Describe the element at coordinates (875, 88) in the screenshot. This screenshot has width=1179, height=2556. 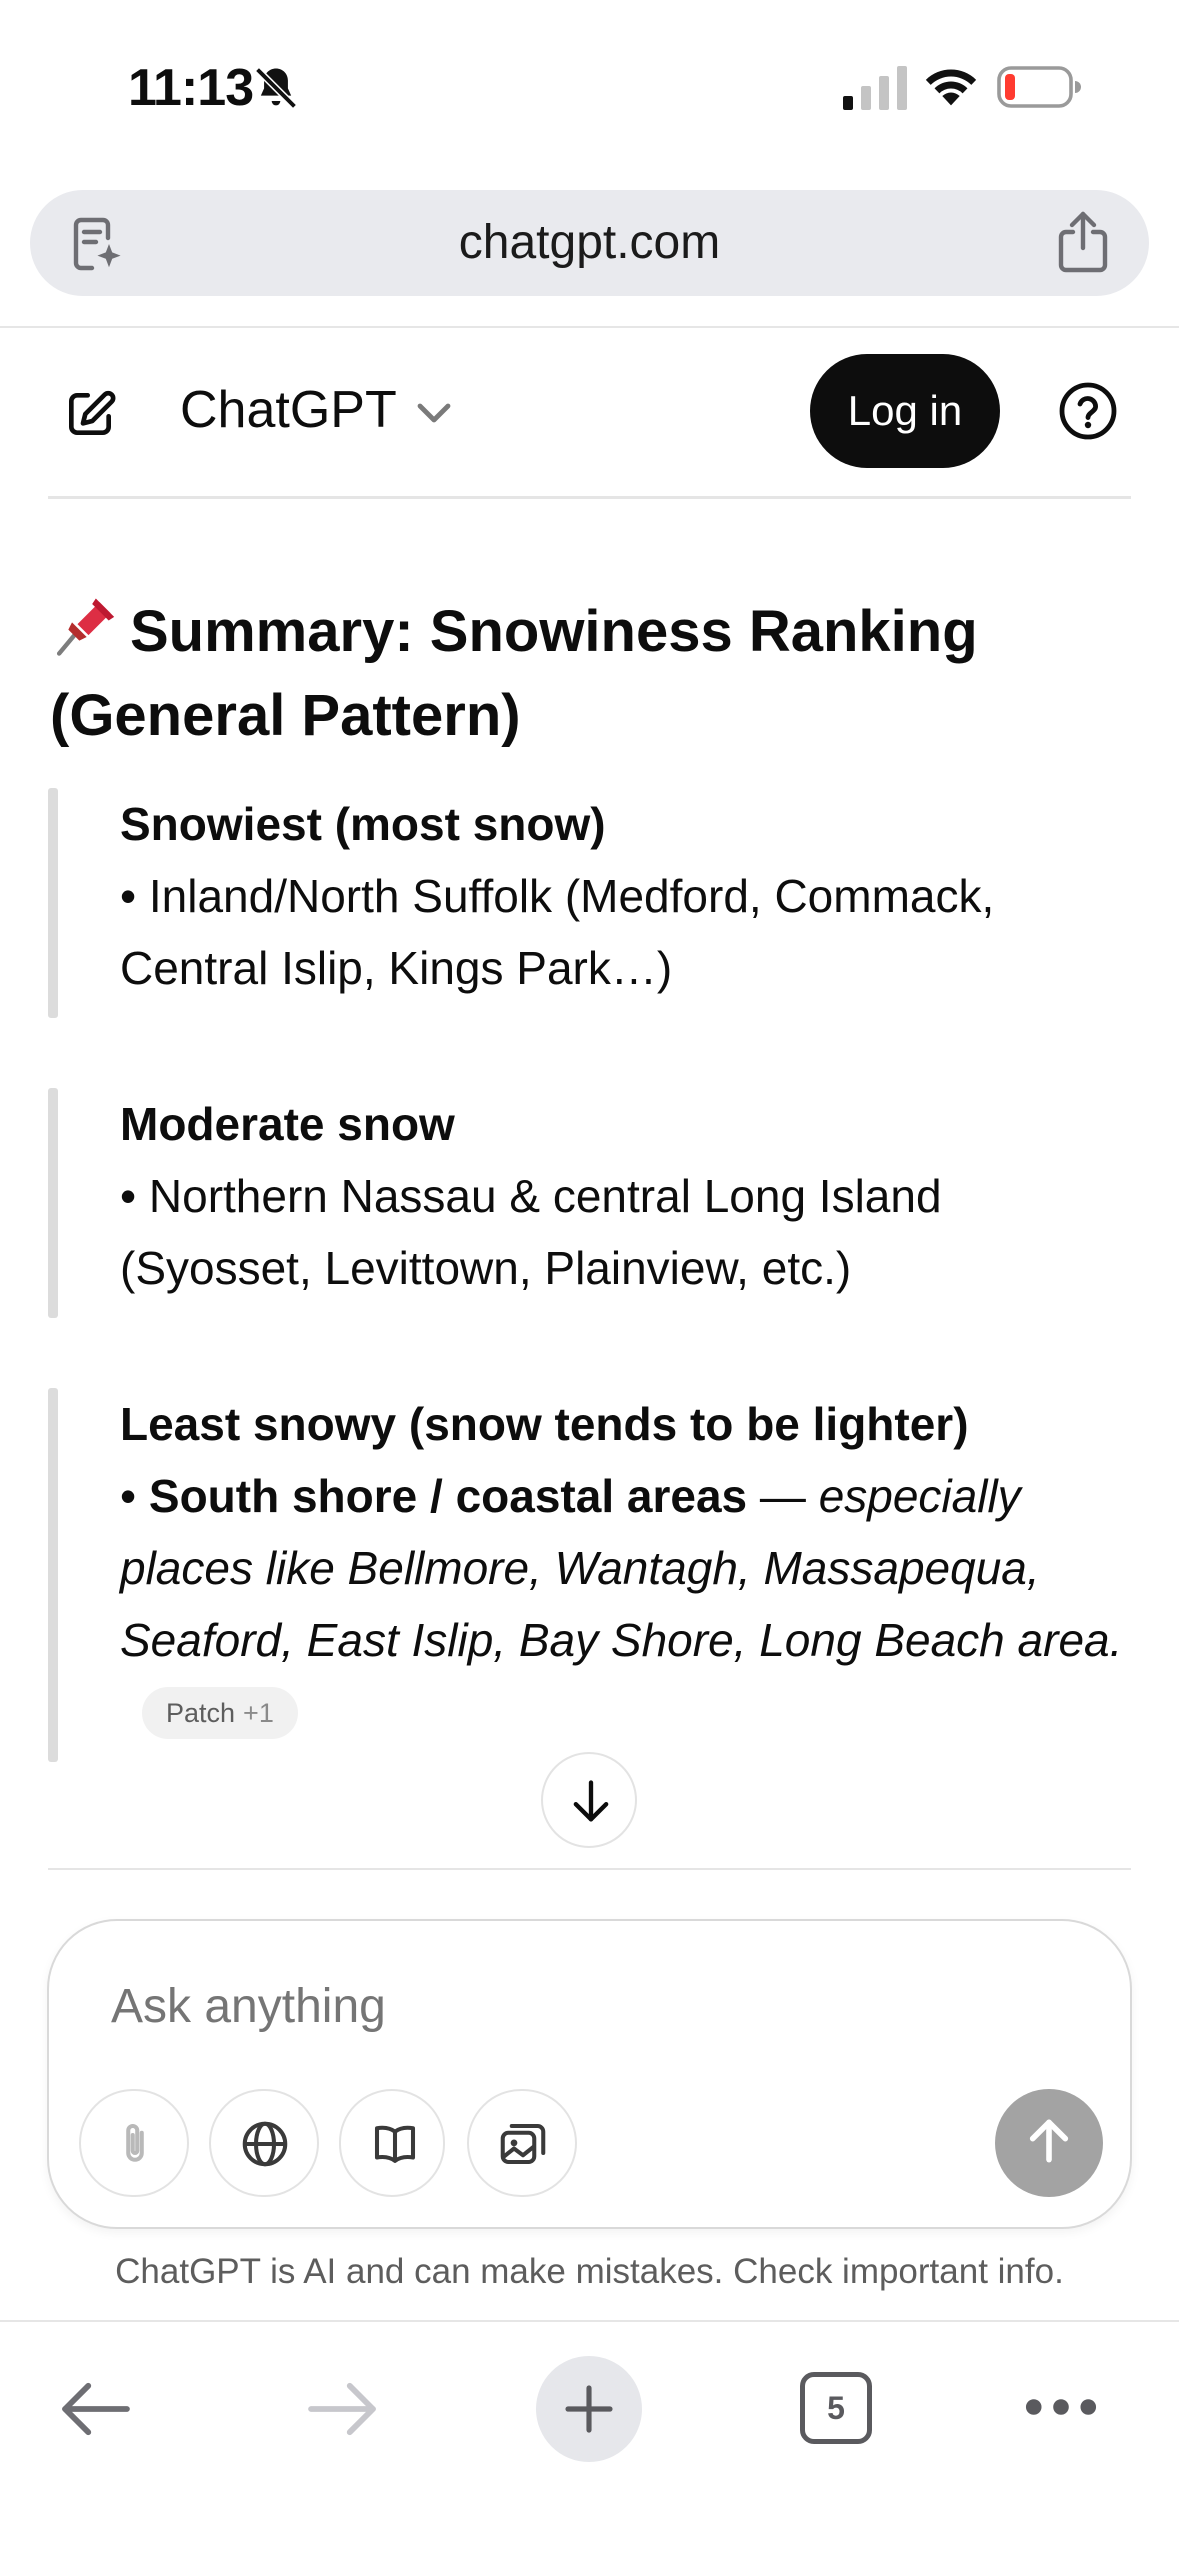
I see `cellular-signal-icon` at that location.